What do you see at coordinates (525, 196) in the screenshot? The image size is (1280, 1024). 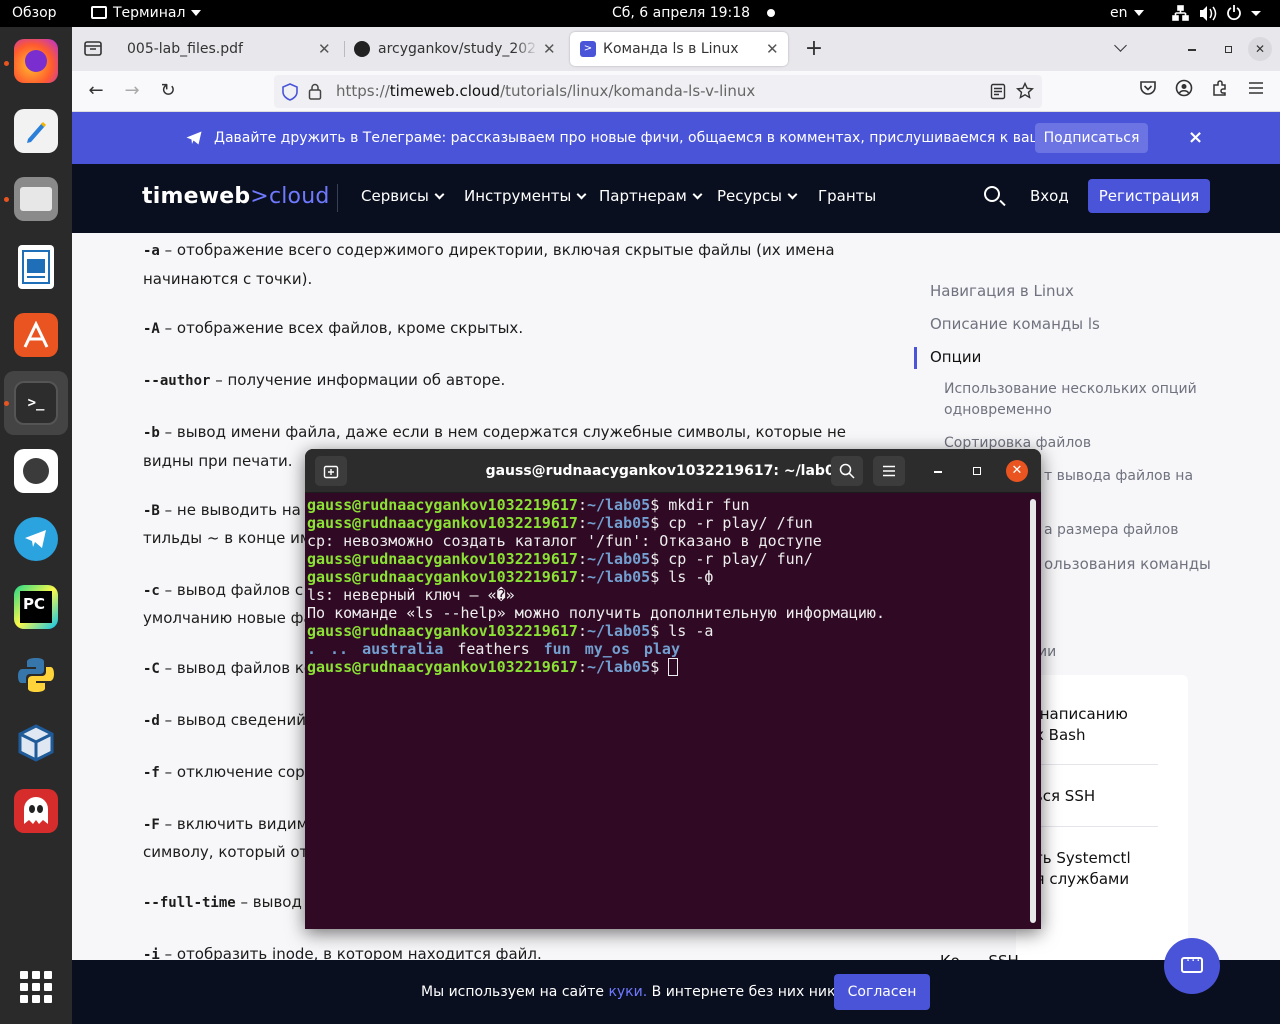 I see `menu-tools: Инструменты` at bounding box center [525, 196].